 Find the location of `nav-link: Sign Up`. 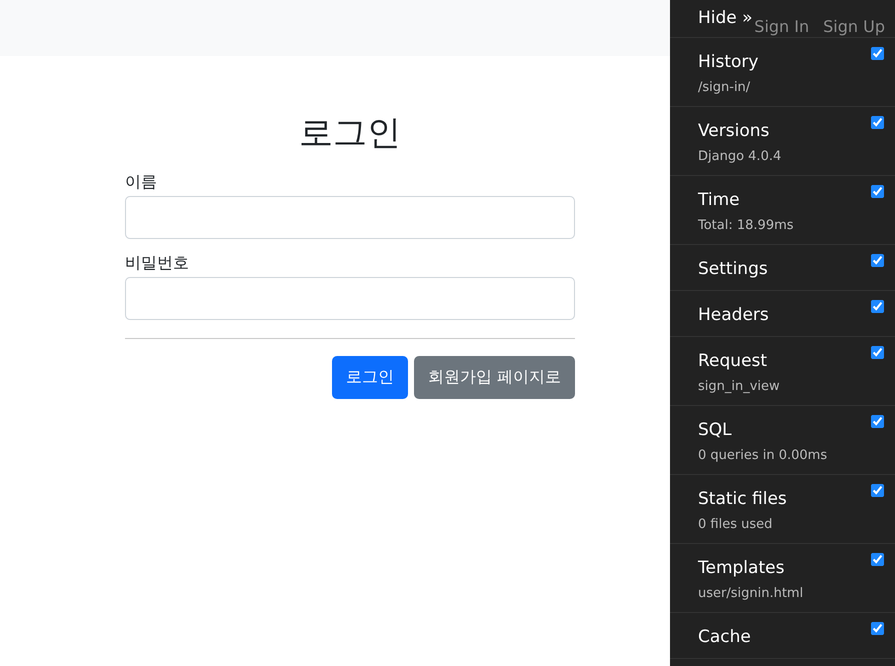

nav-link: Sign Up is located at coordinates (854, 26).